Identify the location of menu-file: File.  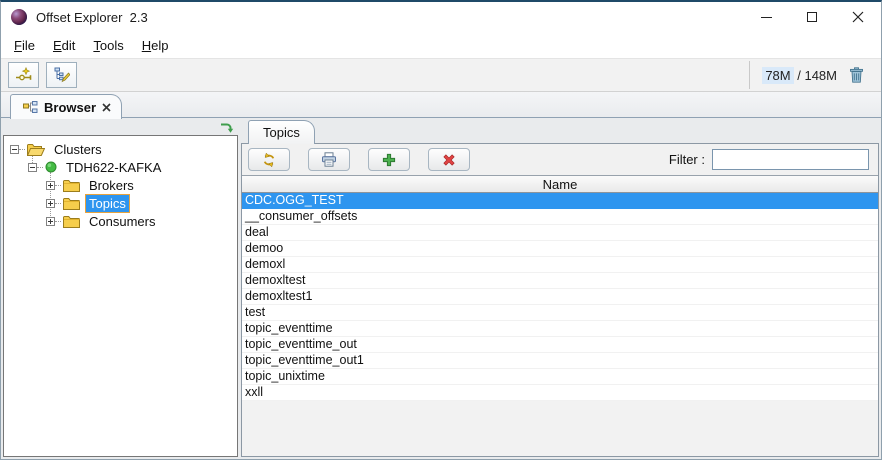
(24, 45).